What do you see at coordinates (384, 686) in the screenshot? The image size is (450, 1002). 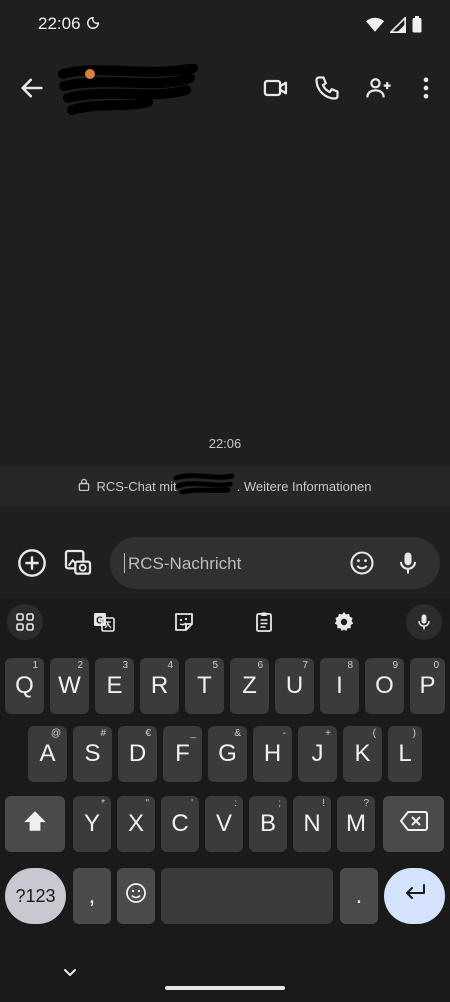 I see `key: O9` at bounding box center [384, 686].